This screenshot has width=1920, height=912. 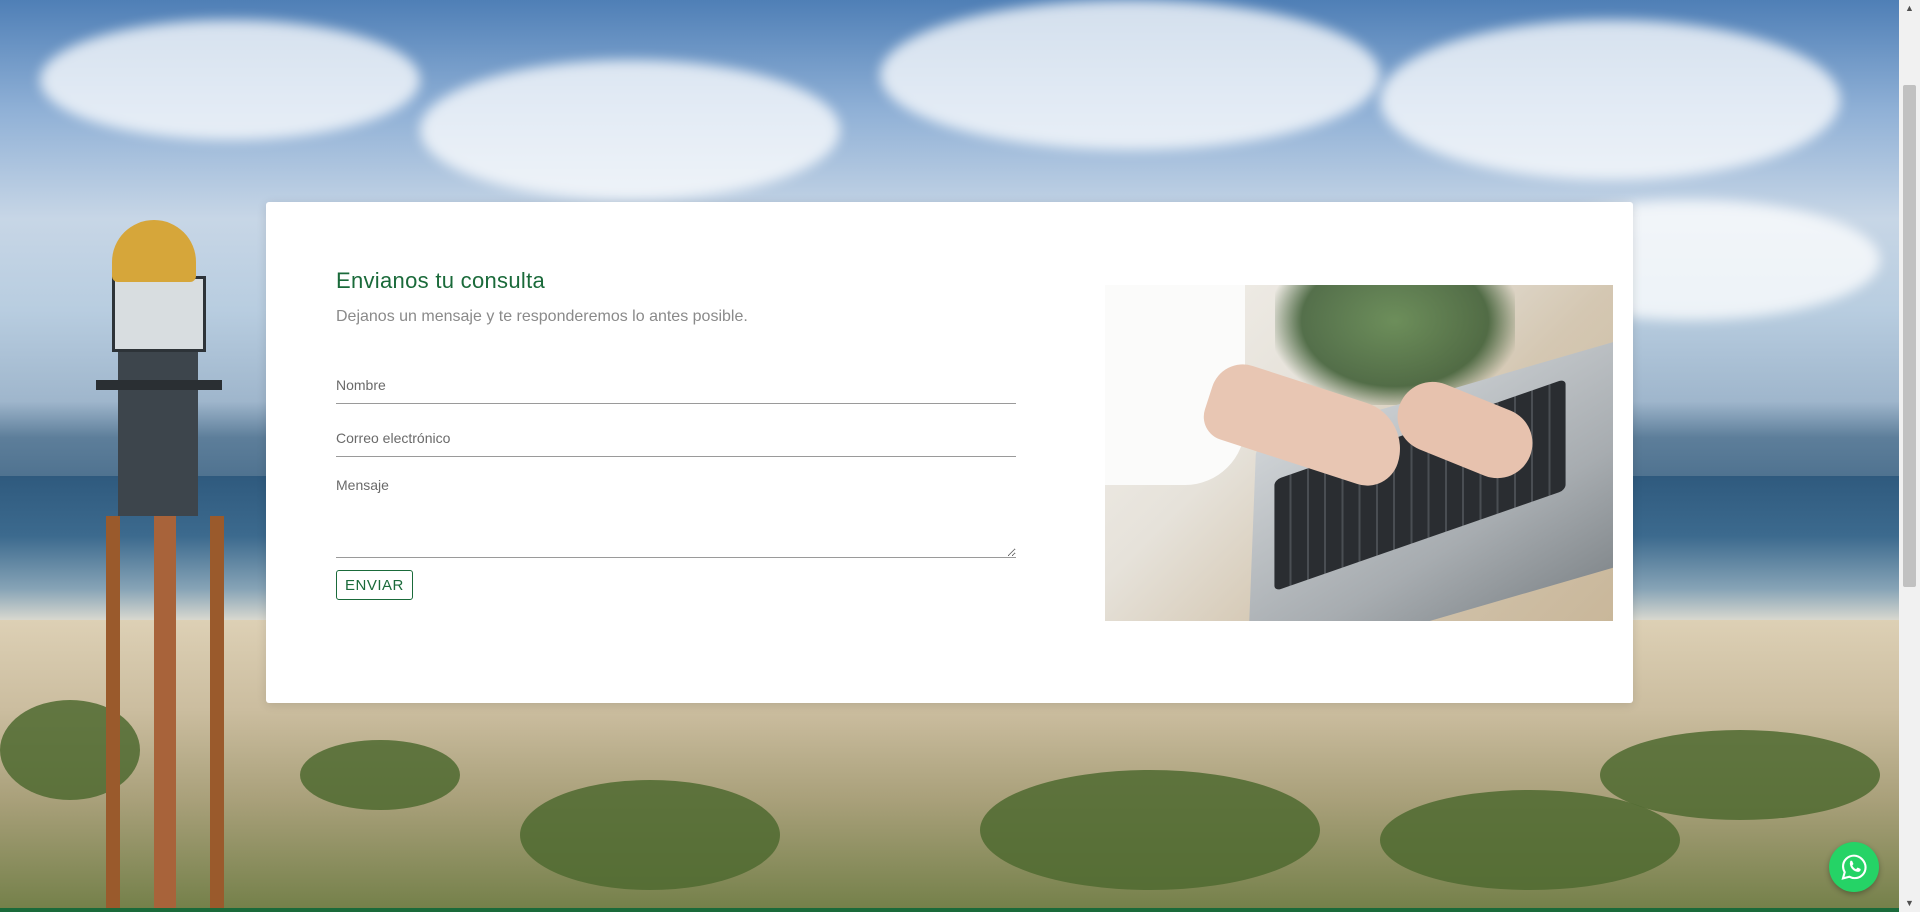 What do you see at coordinates (676, 515) in the screenshot?
I see `message-field` at bounding box center [676, 515].